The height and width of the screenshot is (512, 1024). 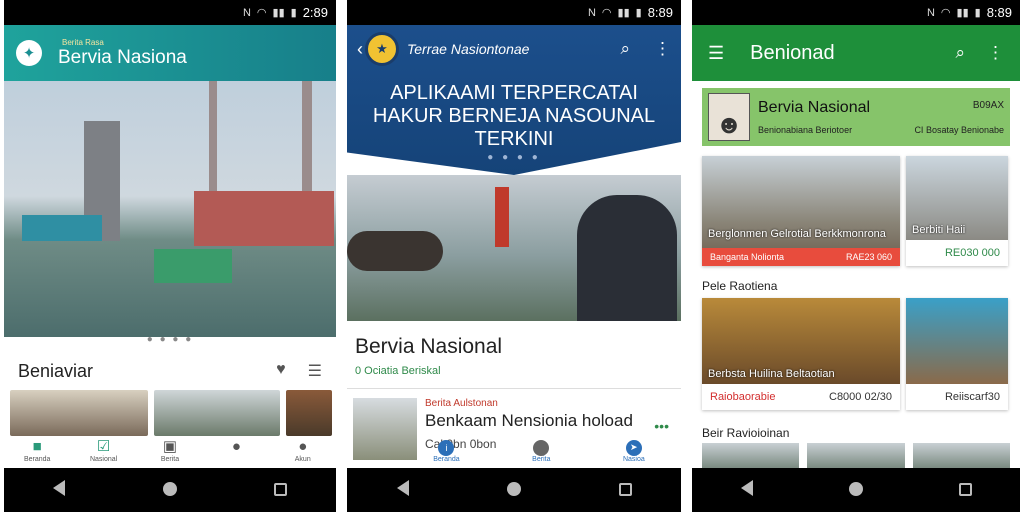 I want to click on tower-shape, so click(x=213, y=136).